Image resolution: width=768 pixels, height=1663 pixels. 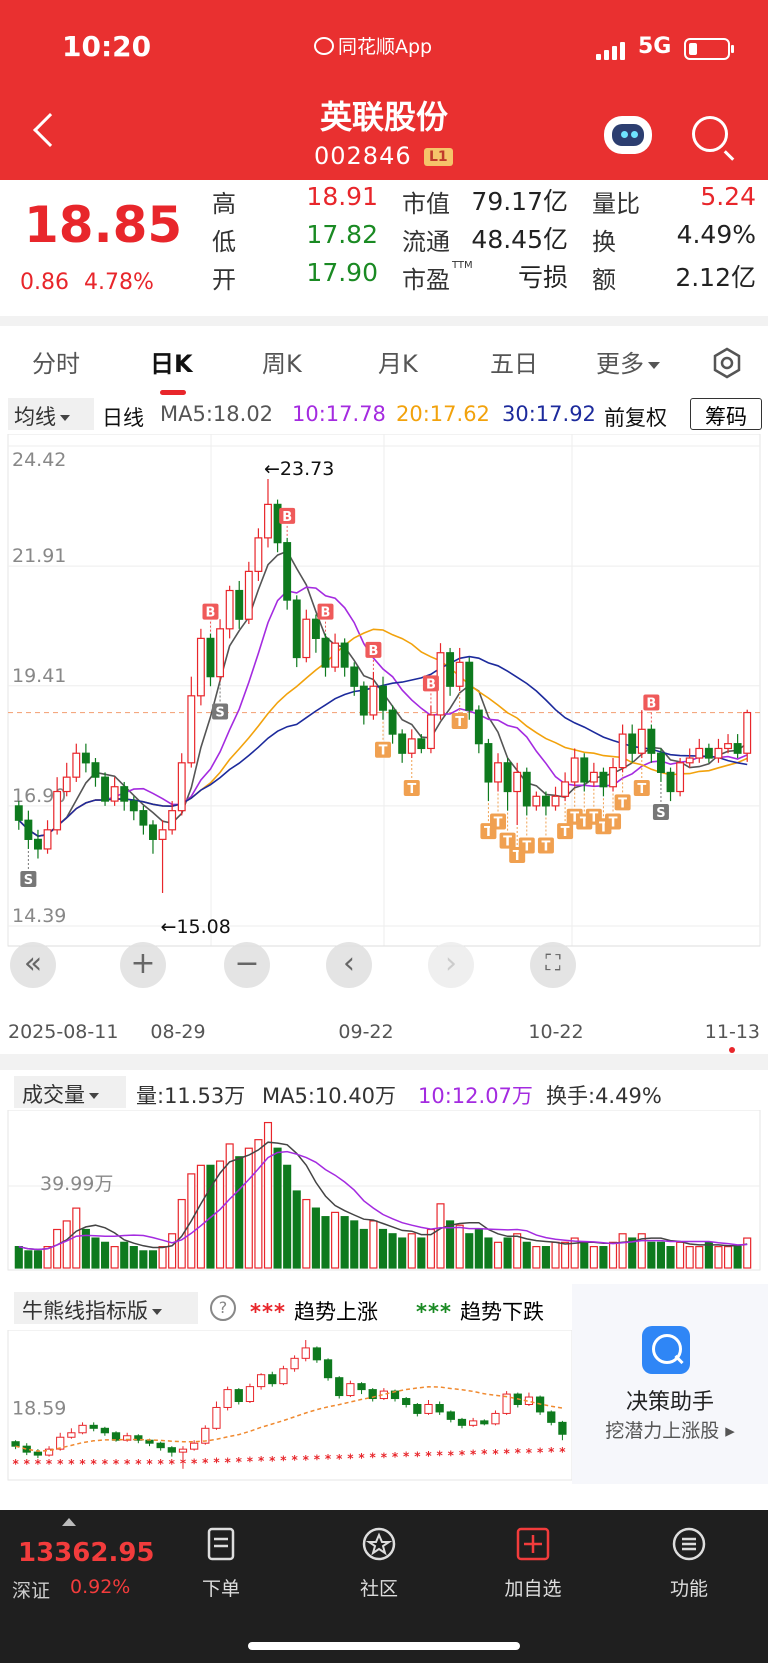 I want to click on indicator-selector: 均线, so click(x=51, y=414).